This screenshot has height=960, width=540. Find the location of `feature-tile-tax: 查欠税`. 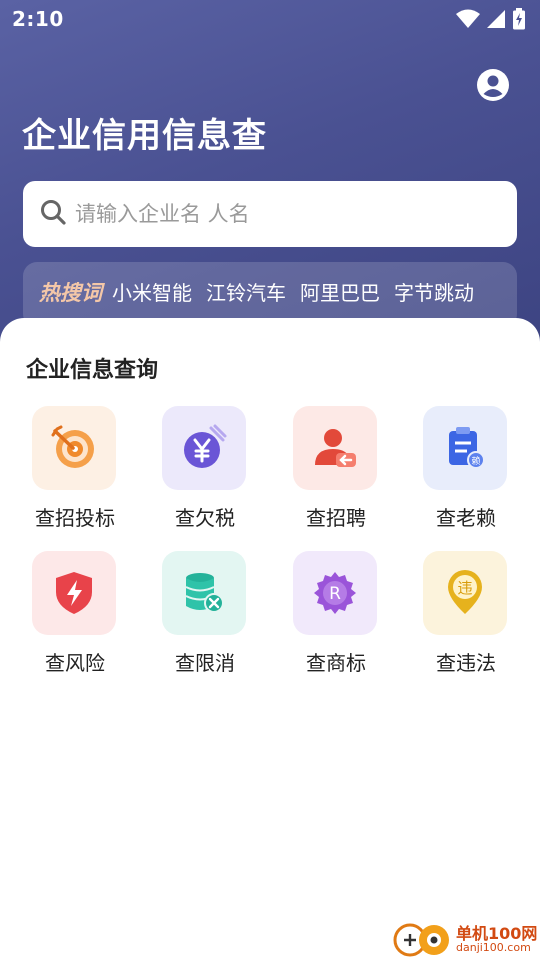

feature-tile-tax: 查欠税 is located at coordinates (205, 471).